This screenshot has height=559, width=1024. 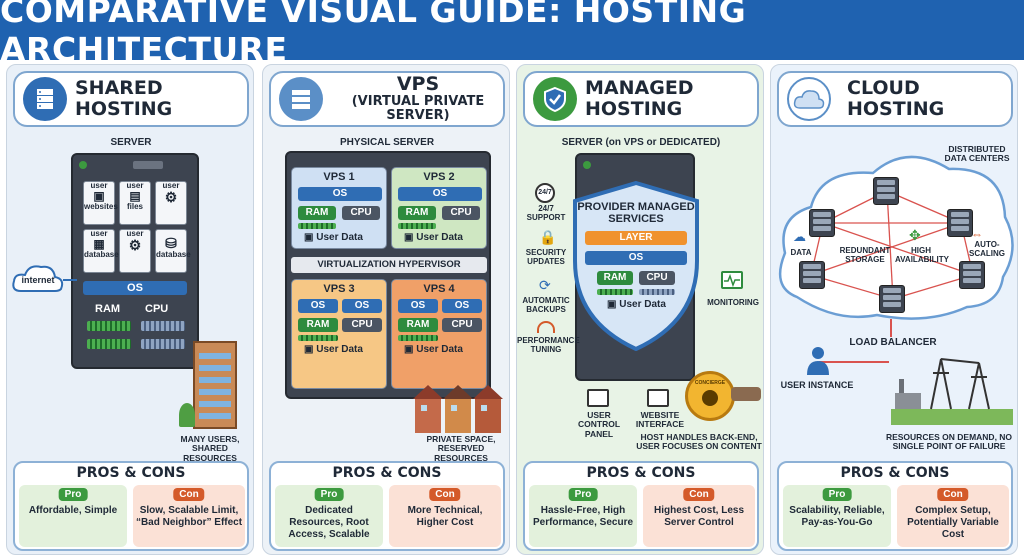 I want to click on ram-meter, so click(x=109, y=326).